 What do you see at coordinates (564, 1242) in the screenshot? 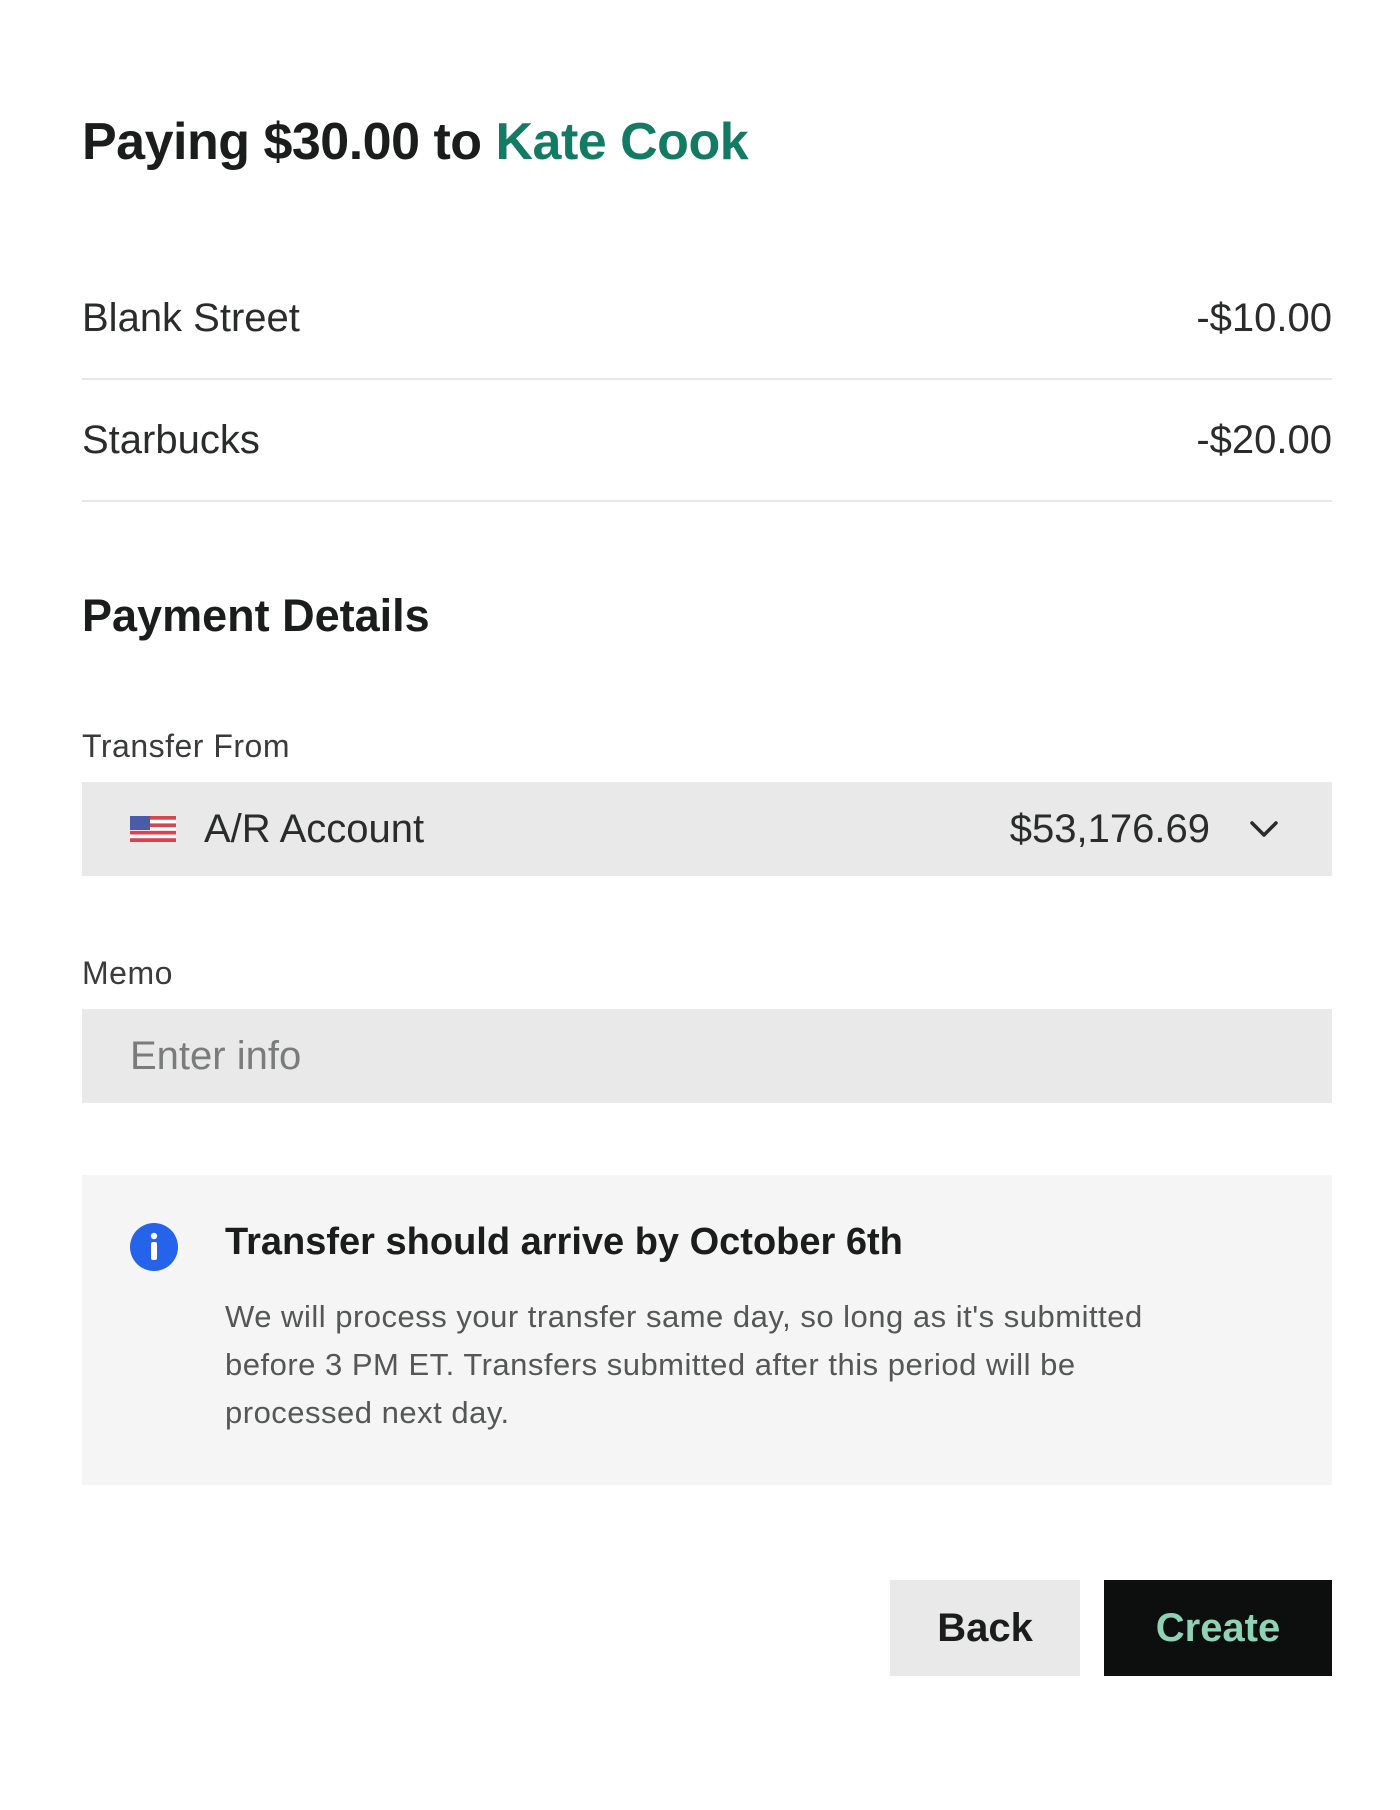
I see `notice-heading: Transfer should arrive by October 6th` at bounding box center [564, 1242].